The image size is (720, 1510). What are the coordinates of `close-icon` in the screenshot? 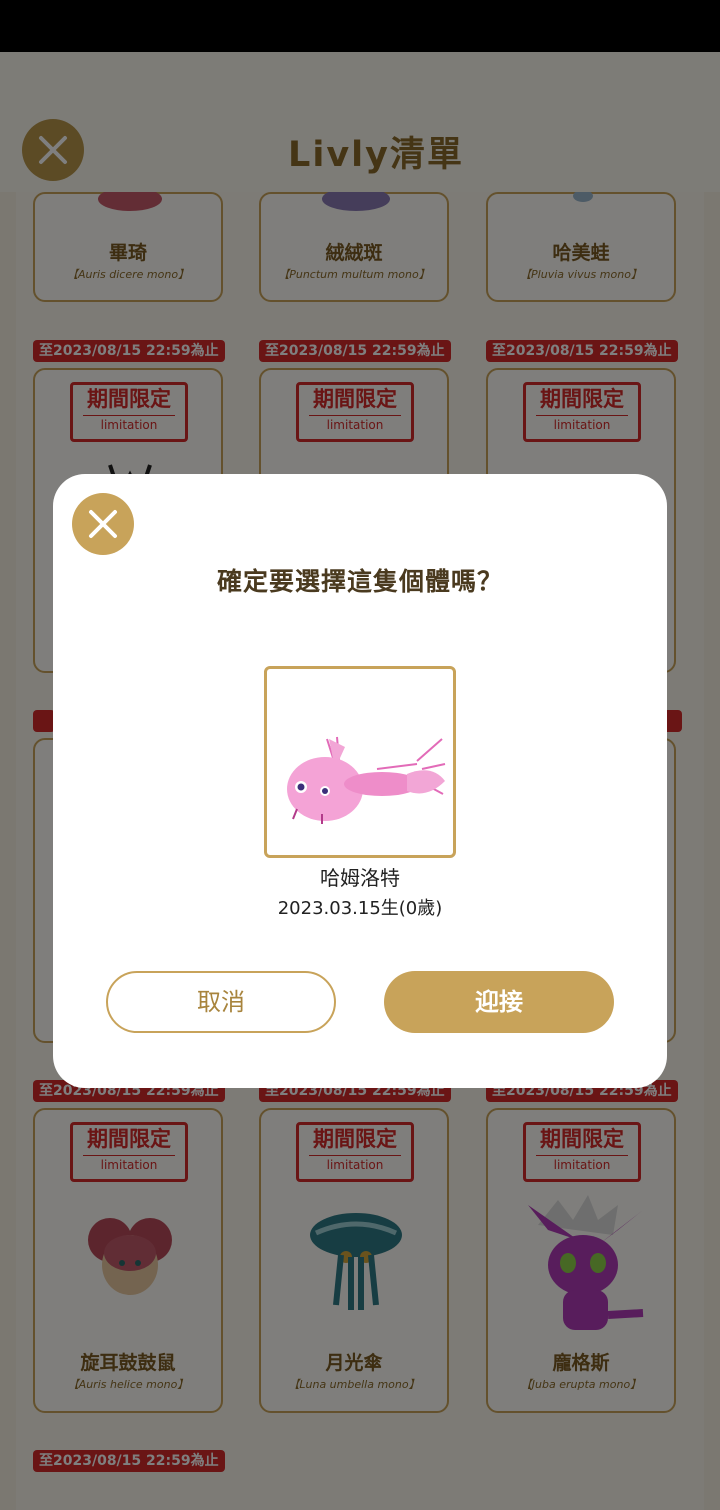 It's located at (103, 524).